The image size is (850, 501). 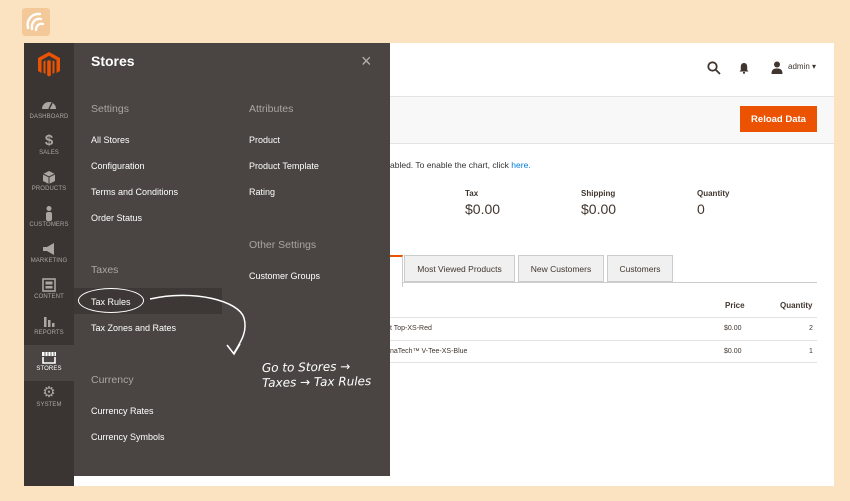 I want to click on chart-note-text: abled. To enable the chart, click, so click(x=451, y=165).